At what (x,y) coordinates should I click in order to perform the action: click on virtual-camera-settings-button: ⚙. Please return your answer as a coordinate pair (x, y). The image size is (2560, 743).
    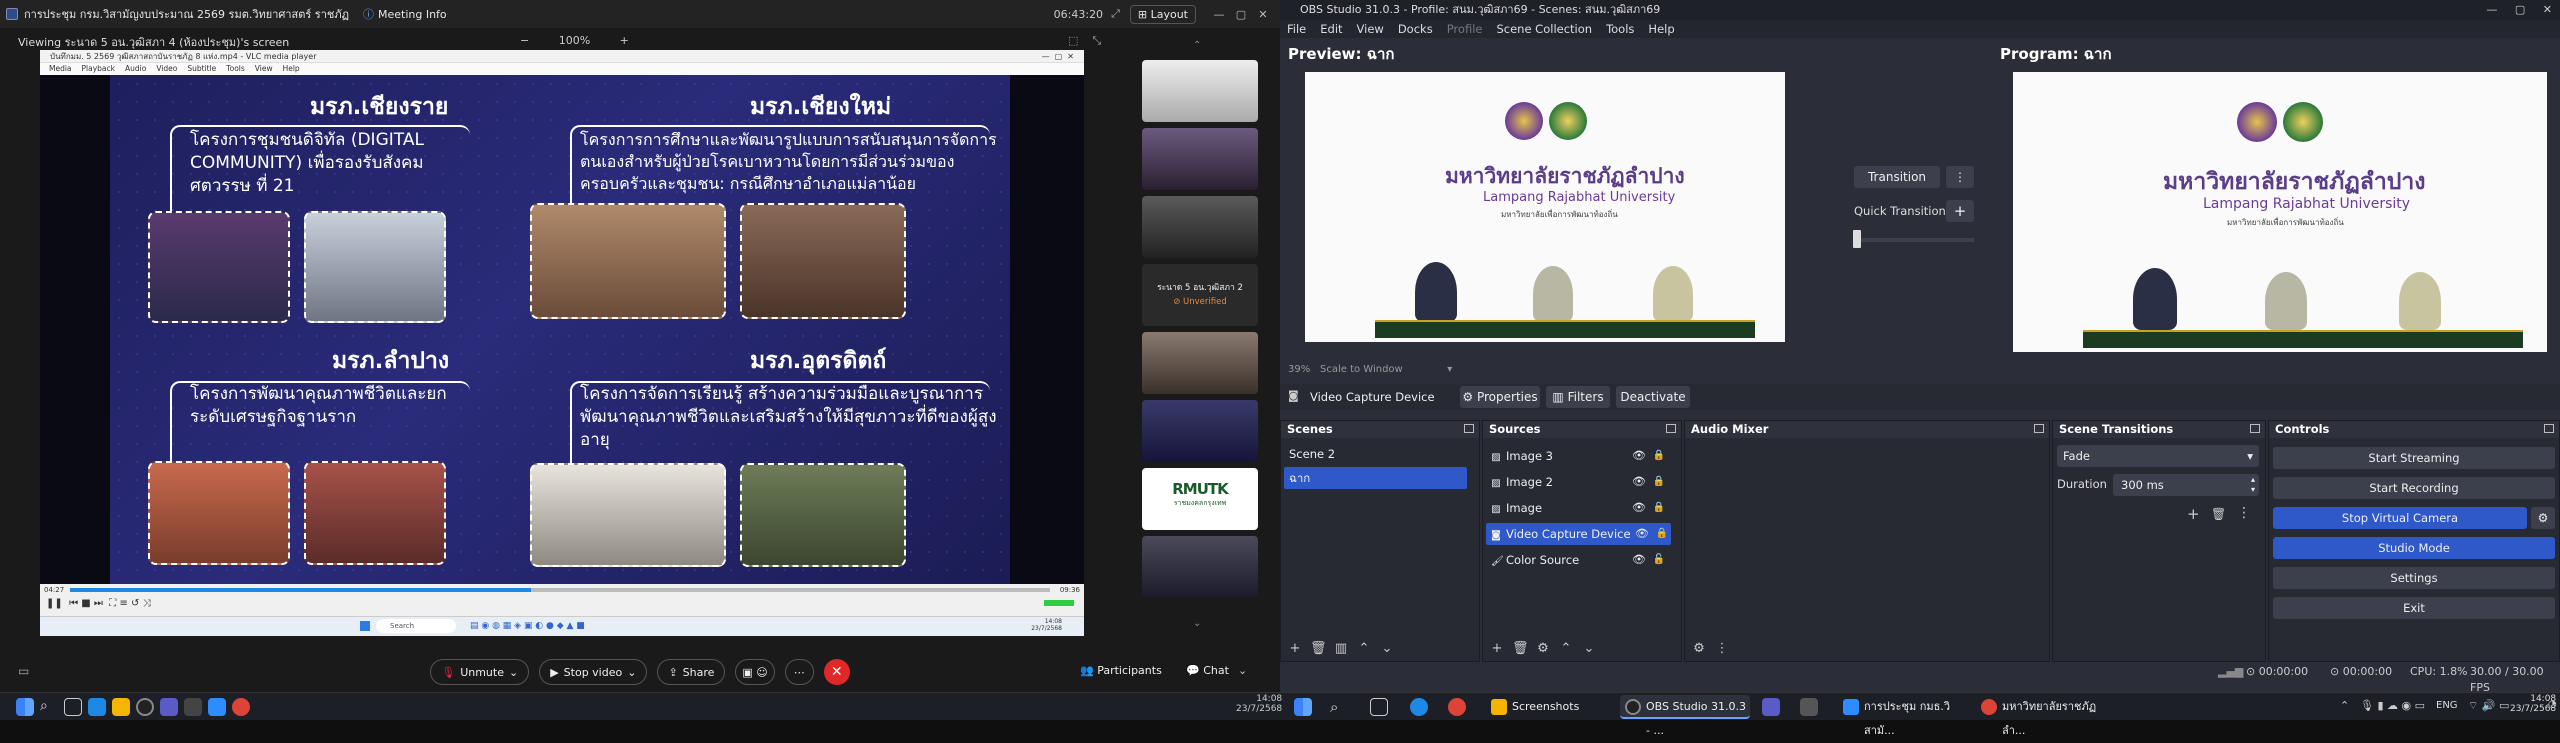
    Looking at the image, I should click on (2543, 518).